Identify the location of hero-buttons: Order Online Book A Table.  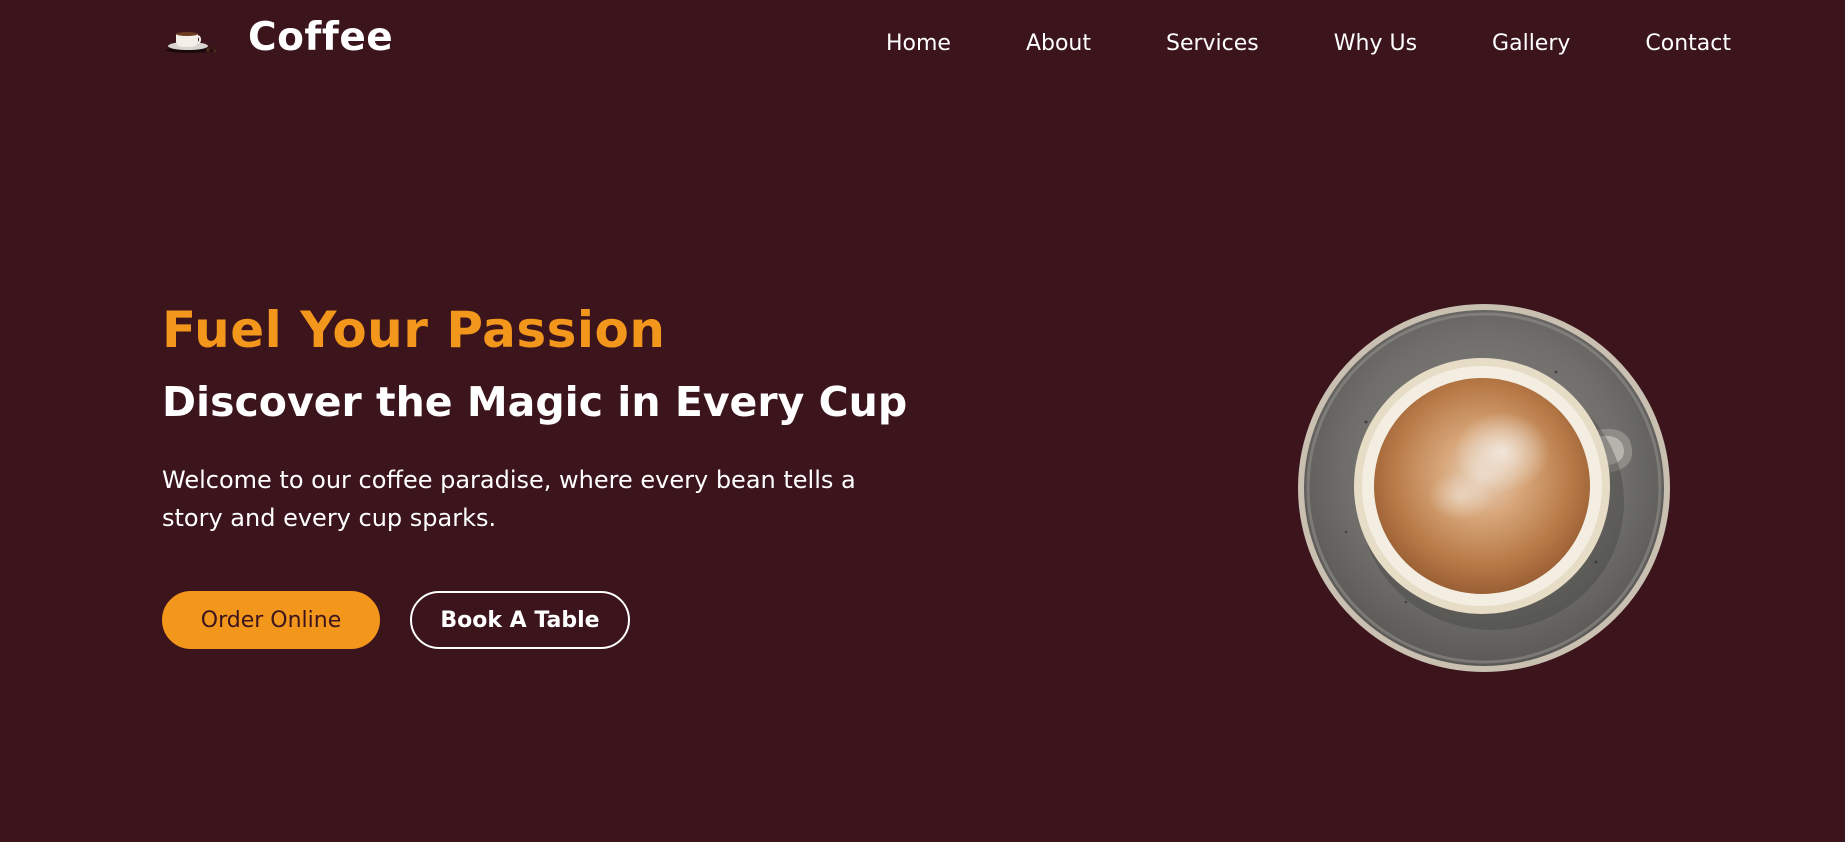
(542, 620).